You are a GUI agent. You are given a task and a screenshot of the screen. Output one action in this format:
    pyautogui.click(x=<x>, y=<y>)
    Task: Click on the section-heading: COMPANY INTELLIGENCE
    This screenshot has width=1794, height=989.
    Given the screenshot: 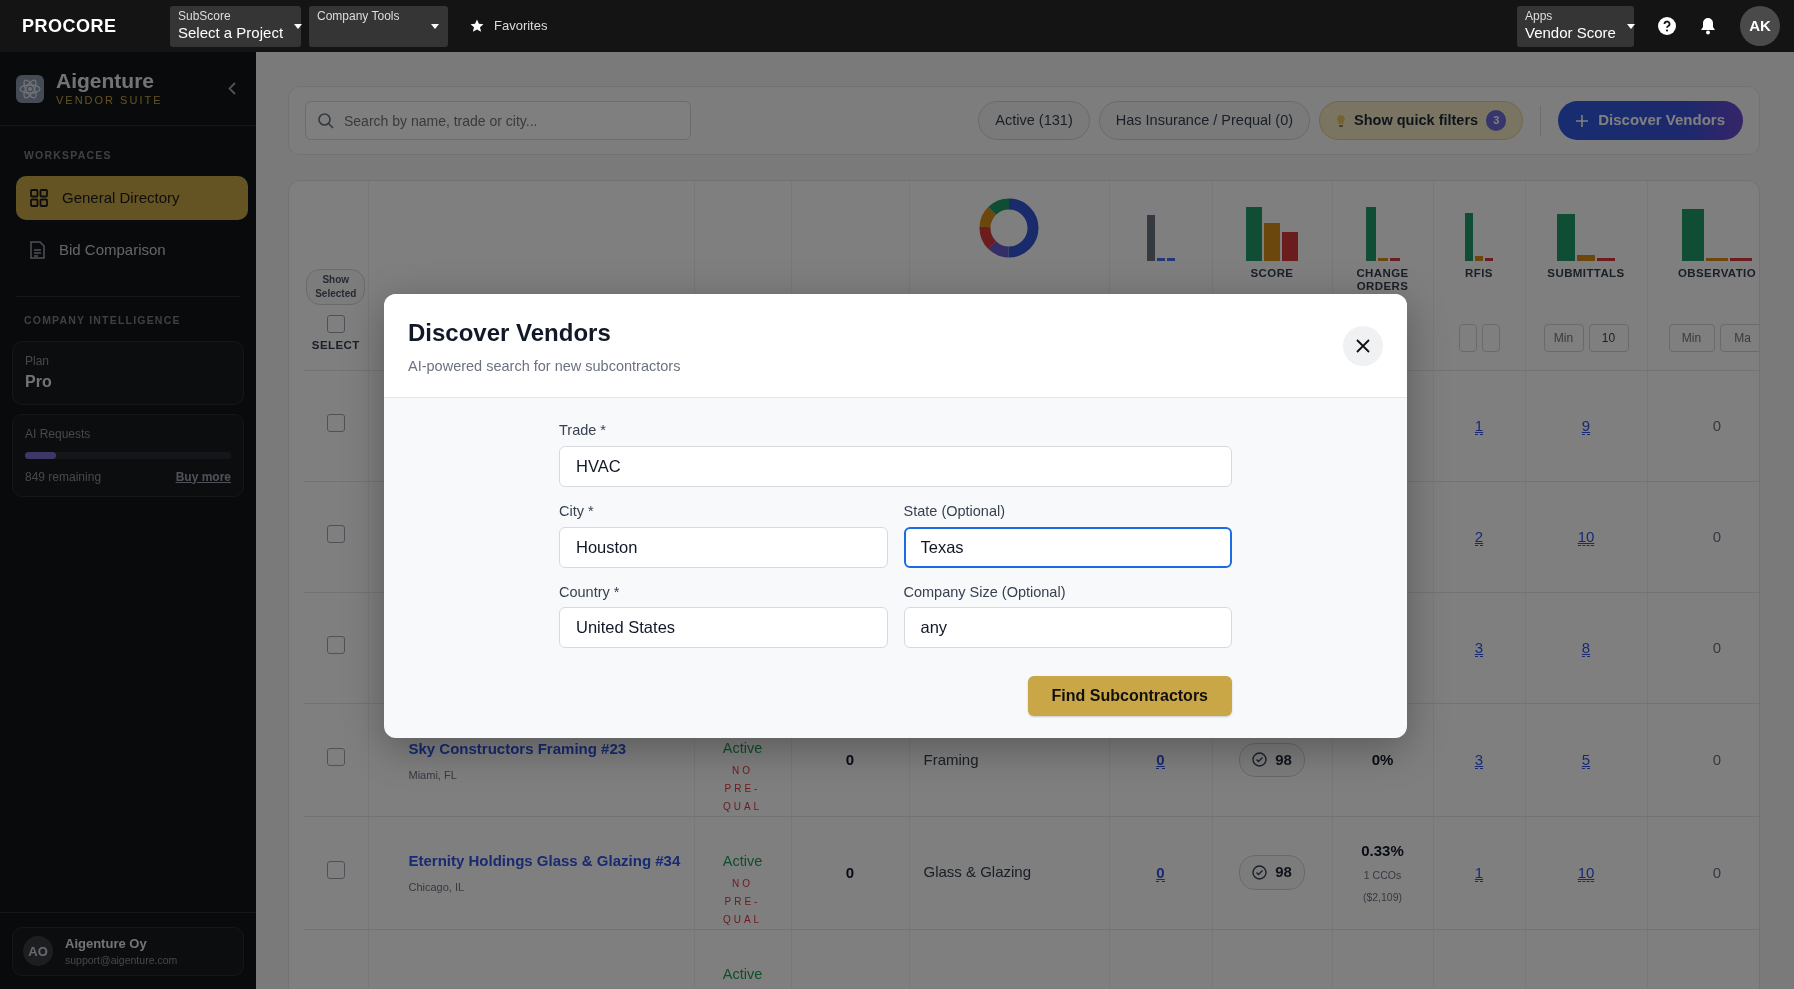 What is the action you would take?
    pyautogui.click(x=102, y=320)
    